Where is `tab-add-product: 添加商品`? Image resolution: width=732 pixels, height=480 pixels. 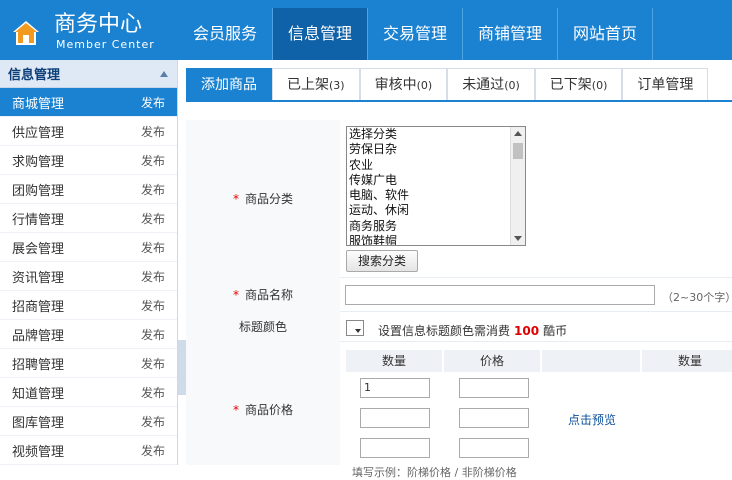 tab-add-product: 添加商品 is located at coordinates (229, 84).